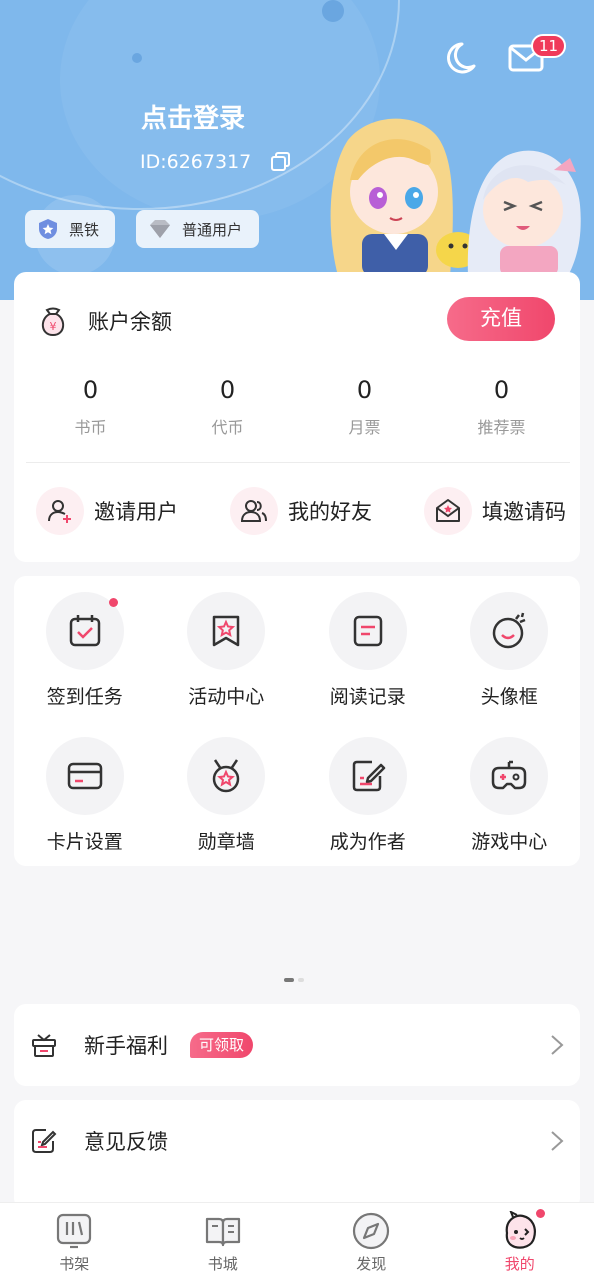  I want to click on grid-item-reading-history: 阅读记录, so click(368, 664).